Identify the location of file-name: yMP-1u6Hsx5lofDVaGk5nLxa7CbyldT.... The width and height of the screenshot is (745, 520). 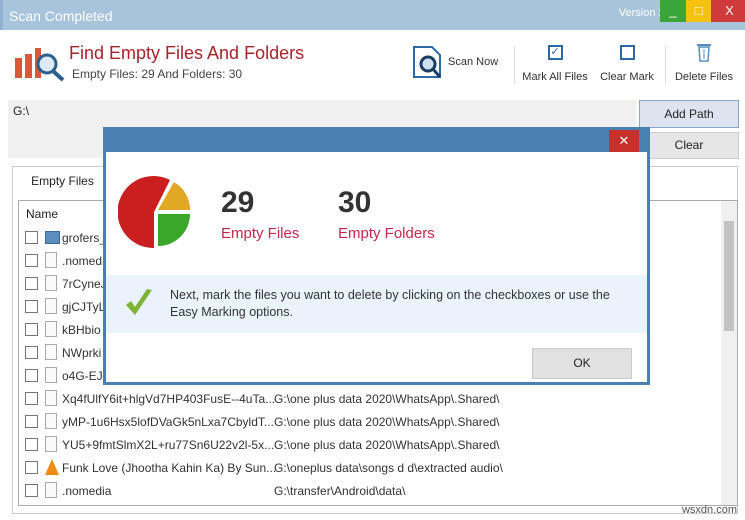
(168, 422).